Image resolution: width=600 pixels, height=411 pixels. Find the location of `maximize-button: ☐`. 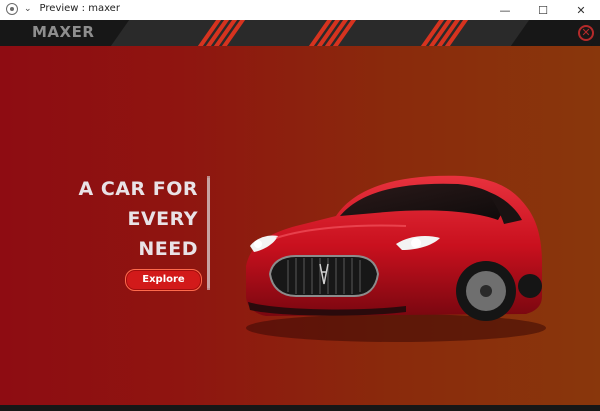

maximize-button: ☐ is located at coordinates (543, 10).